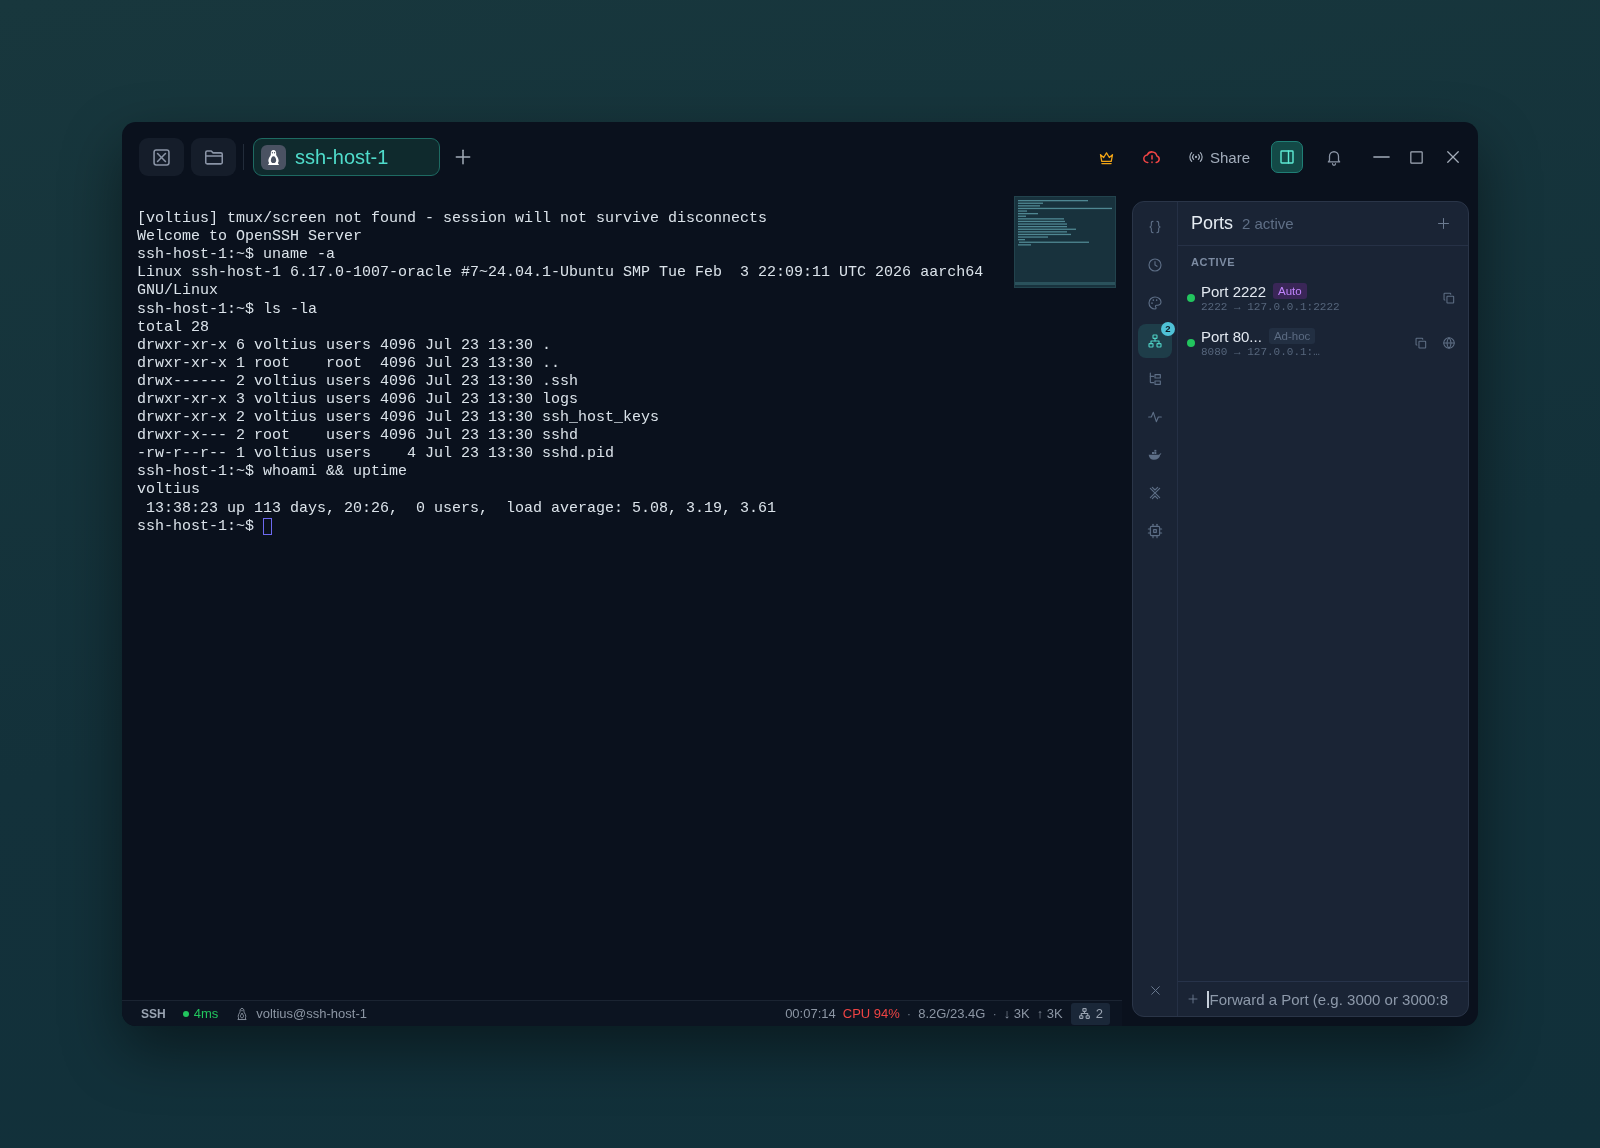  I want to click on metric-text: CPU 94%, so click(871, 1013).